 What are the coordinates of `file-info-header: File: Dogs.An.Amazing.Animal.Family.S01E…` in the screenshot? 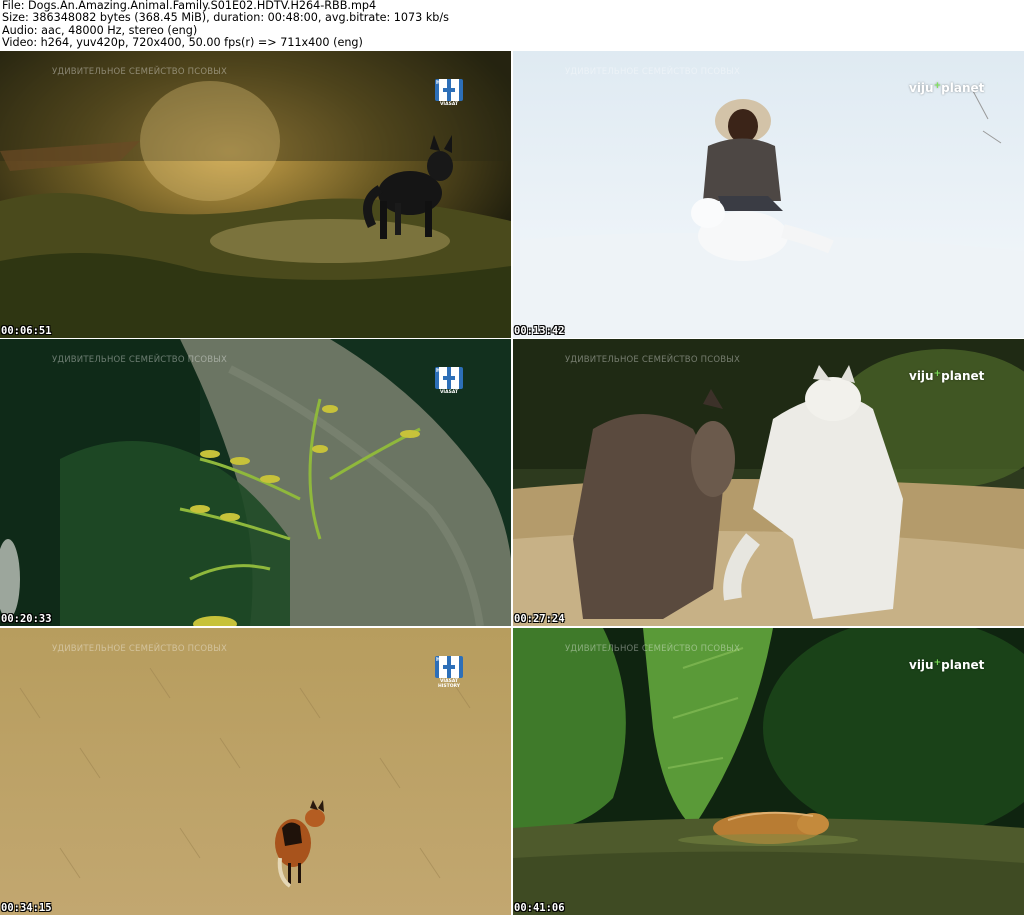 It's located at (512, 25).